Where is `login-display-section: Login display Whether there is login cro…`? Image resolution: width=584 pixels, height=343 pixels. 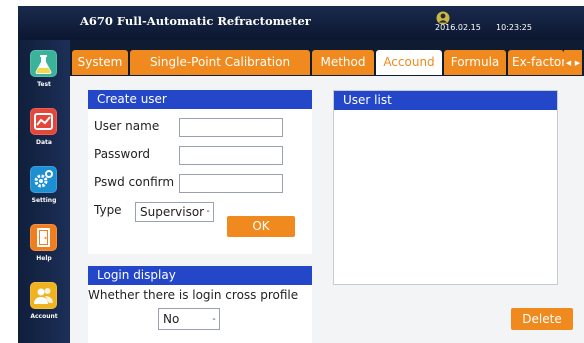
login-display-section: Login display Whether there is login cro… is located at coordinates (200, 304).